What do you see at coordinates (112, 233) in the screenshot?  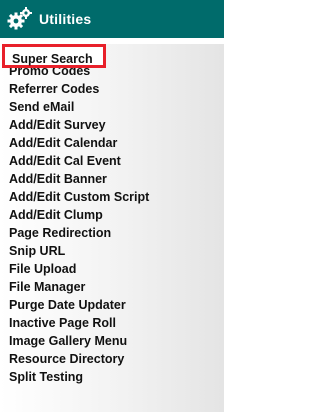 I see `menu-item-page-redirection: Page Redirection` at bounding box center [112, 233].